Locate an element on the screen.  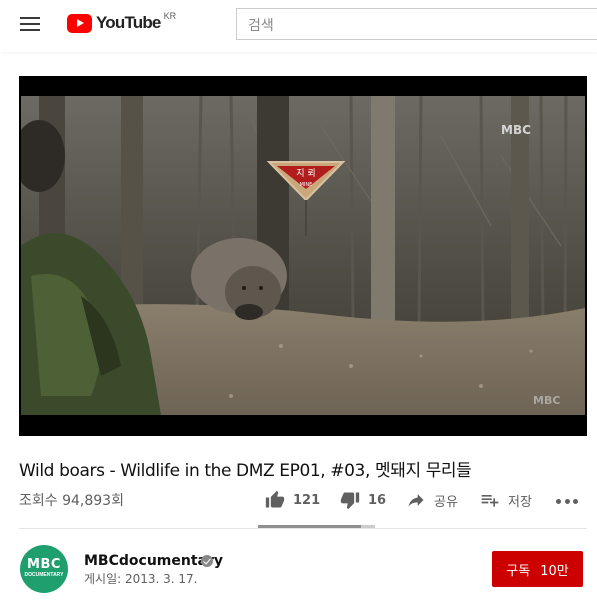
dislike-button: 16 is located at coordinates (363, 500).